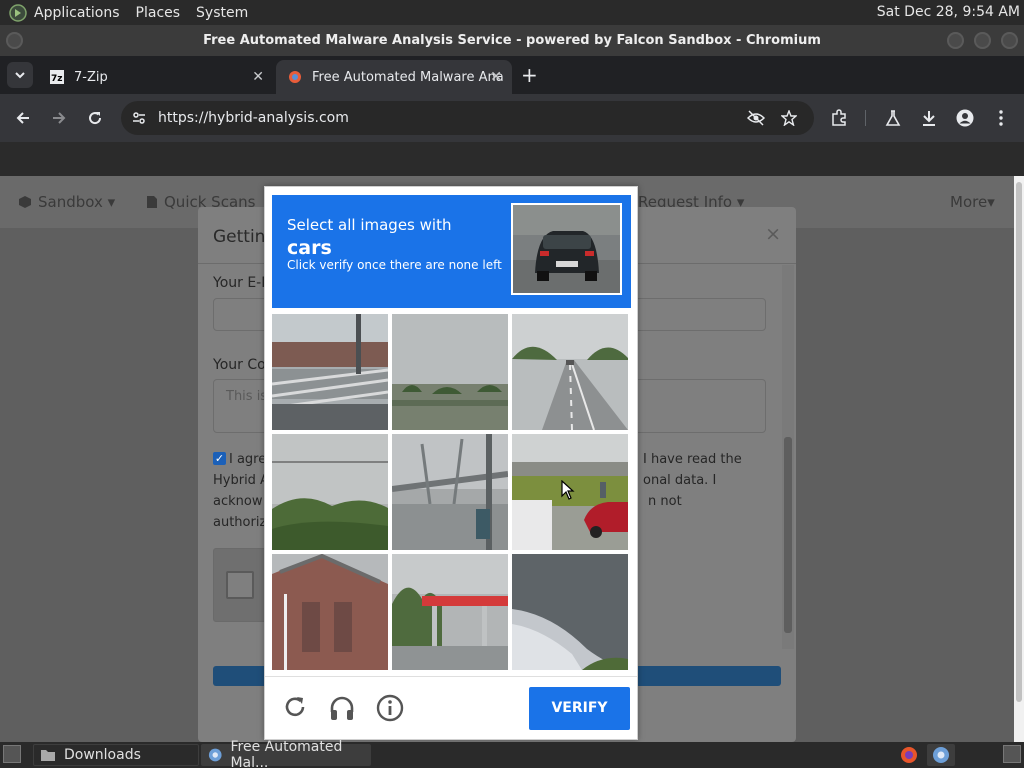 This screenshot has width=1024, height=768. What do you see at coordinates (756, 118) in the screenshot?
I see `eye-off-icon` at bounding box center [756, 118].